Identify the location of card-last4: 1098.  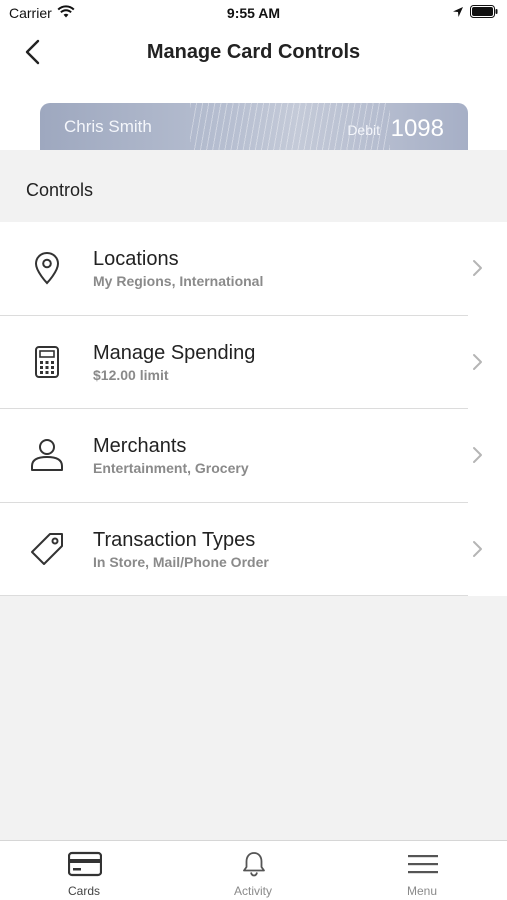
(417, 128).